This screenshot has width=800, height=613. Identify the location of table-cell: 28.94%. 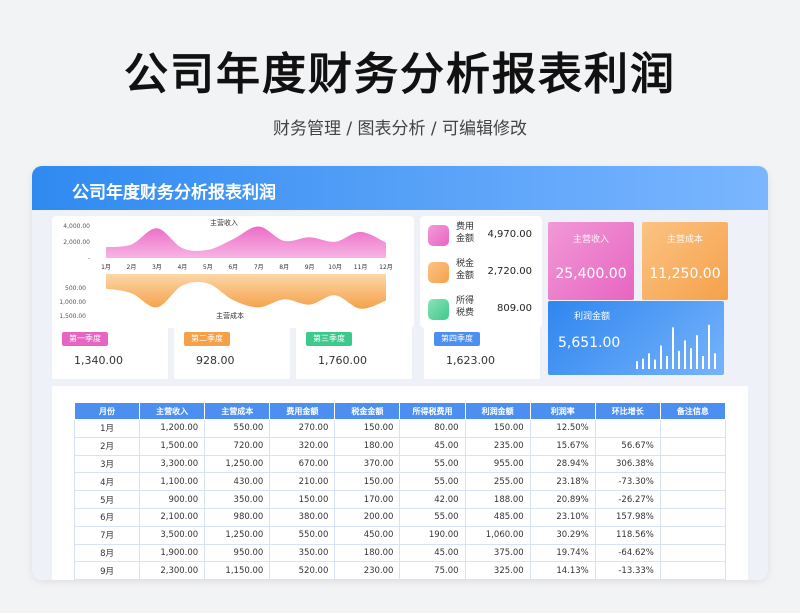
(562, 464).